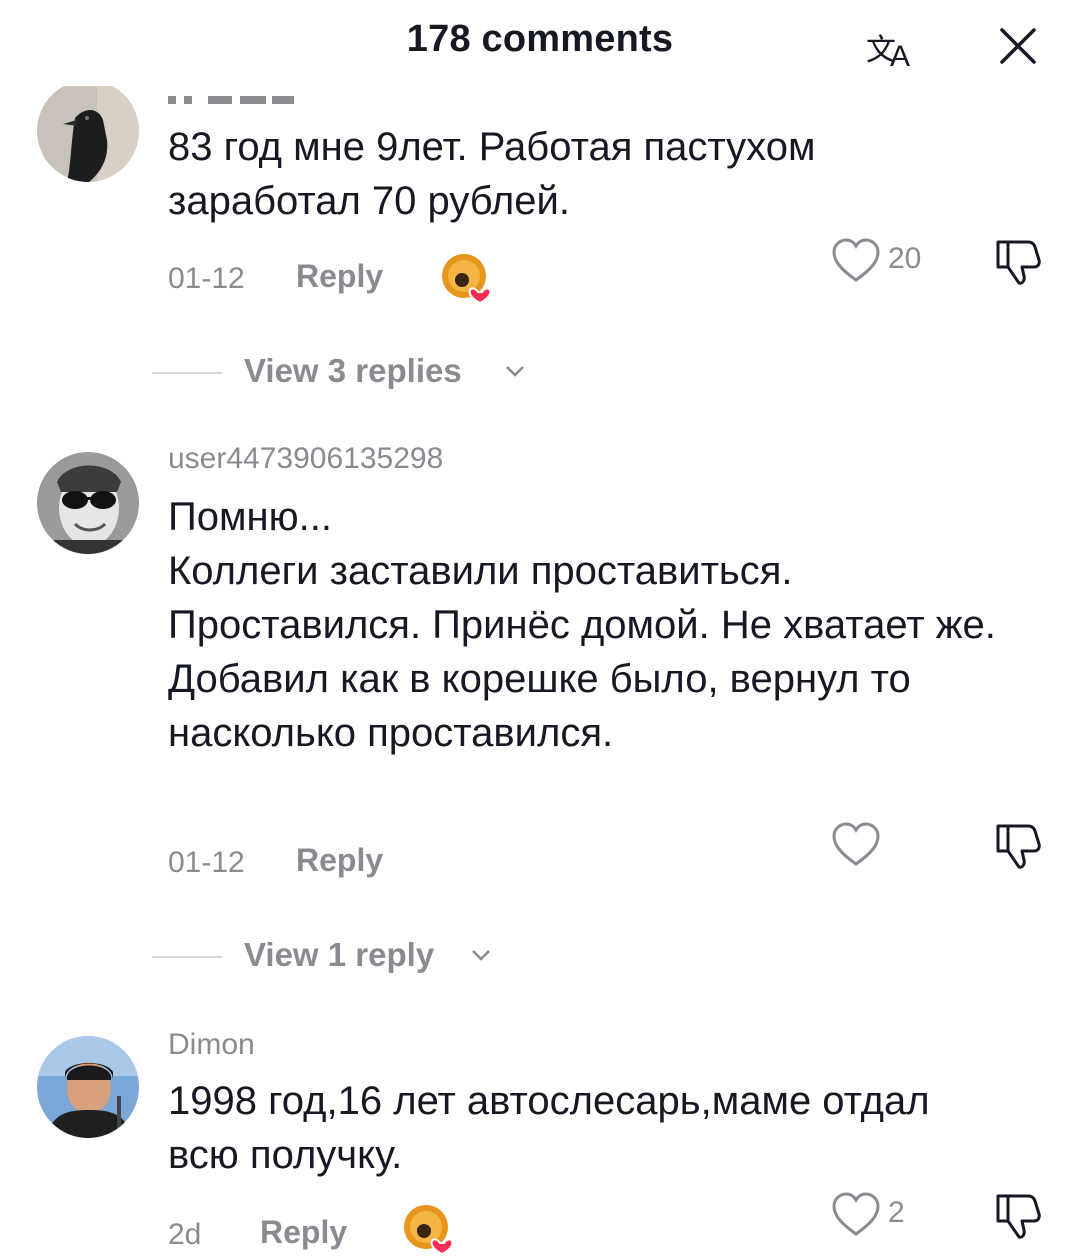  What do you see at coordinates (452, 956) in the screenshot?
I see `view-replies-button: View 1 reply` at bounding box center [452, 956].